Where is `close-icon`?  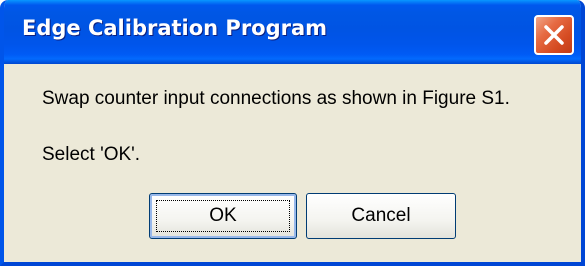
close-icon is located at coordinates (554, 35).